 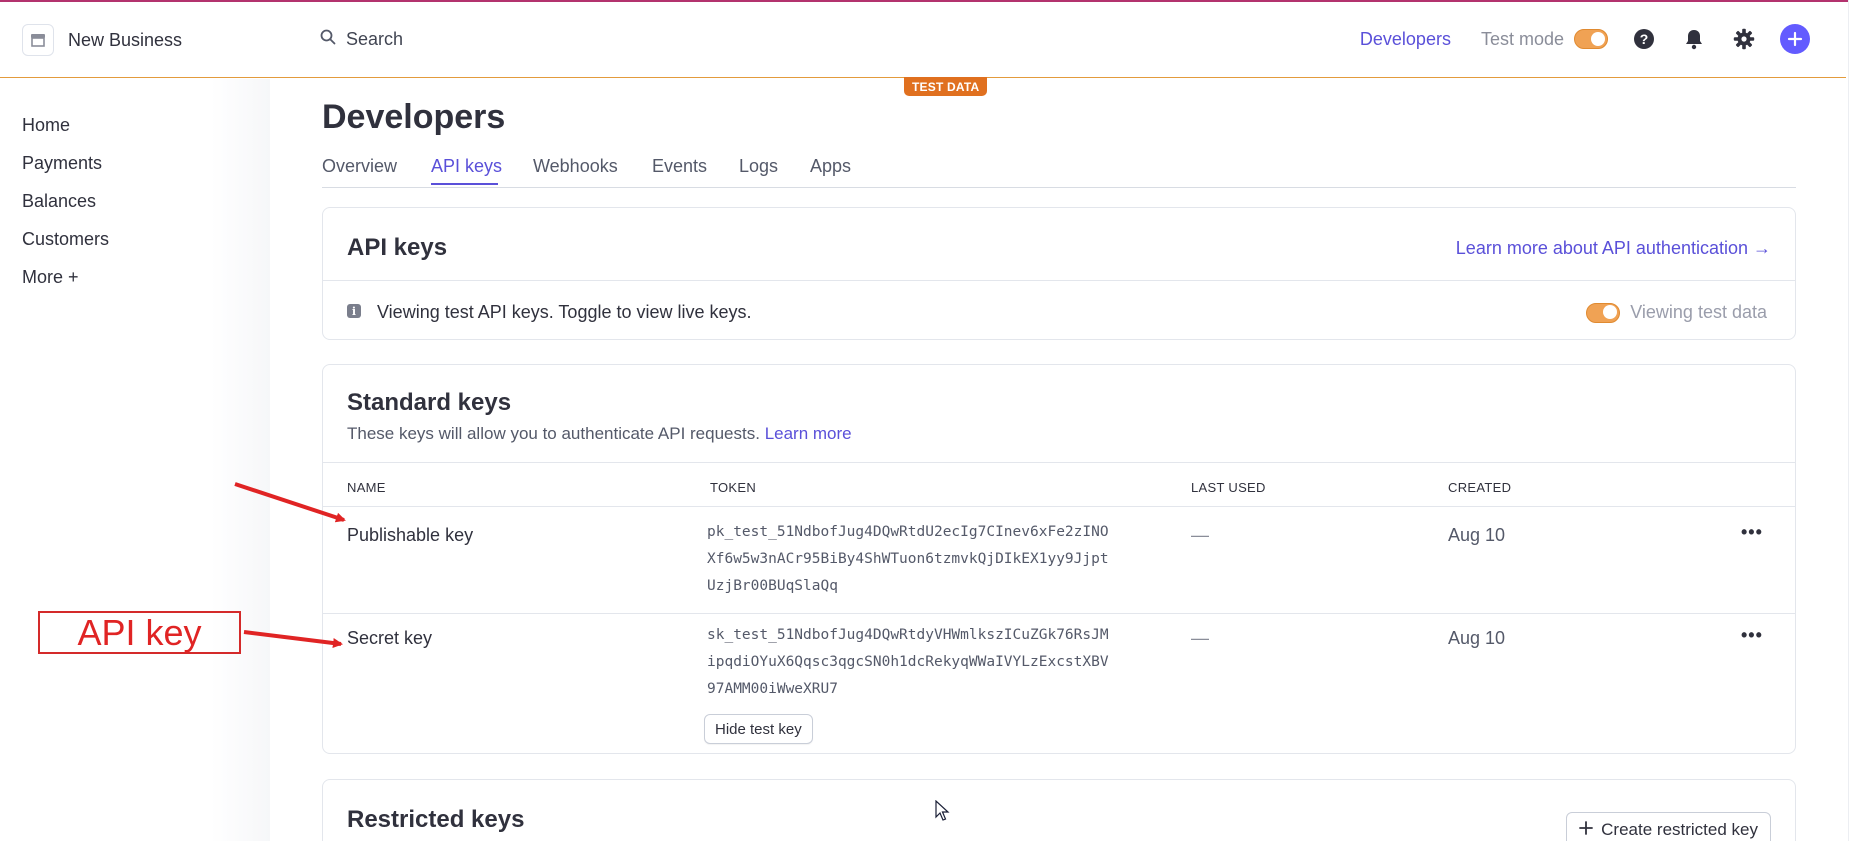 I want to click on sidebar-item-payments: Payments, so click(x=62, y=163).